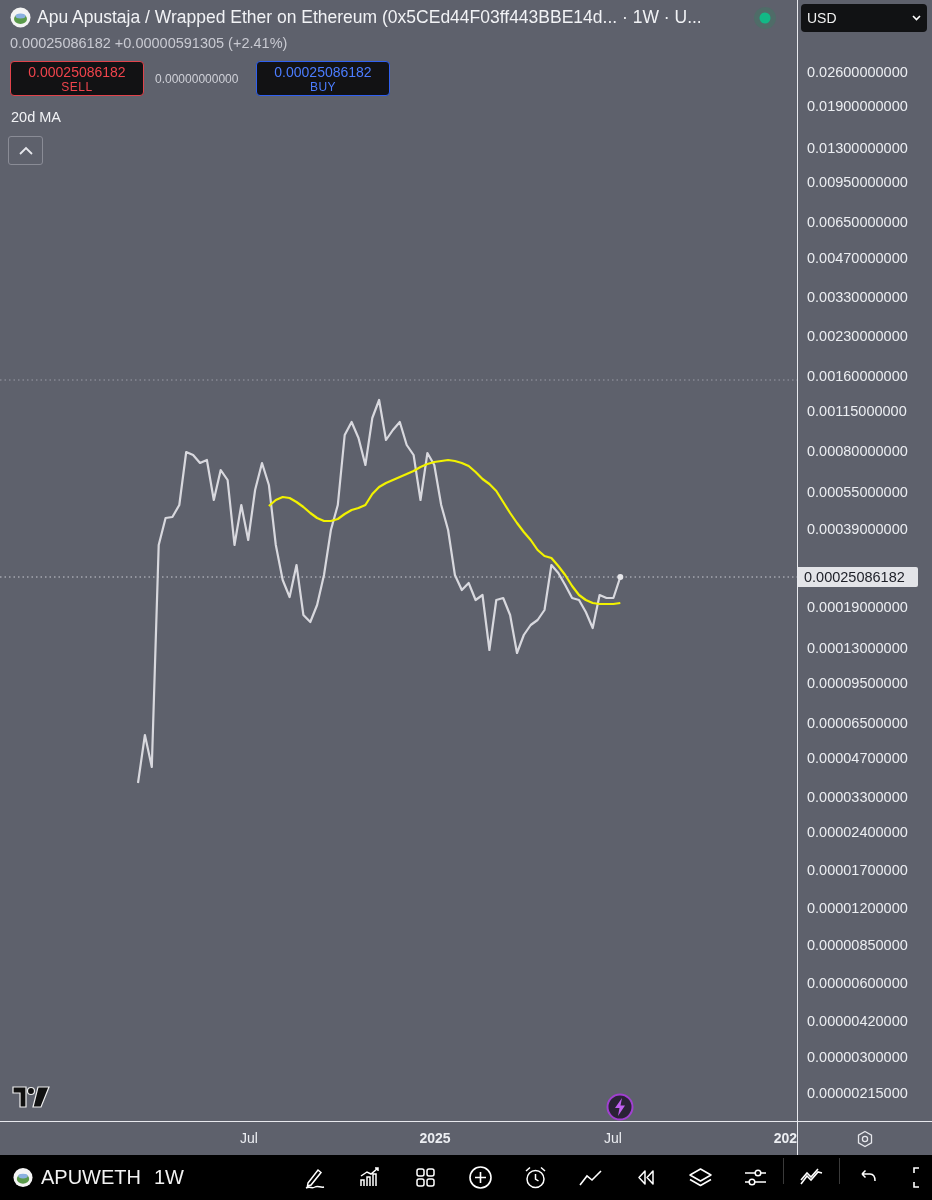 This screenshot has width=932, height=1200. Describe the element at coordinates (858, 577) in the screenshot. I see `last-price-label: 0.00025086182` at that location.